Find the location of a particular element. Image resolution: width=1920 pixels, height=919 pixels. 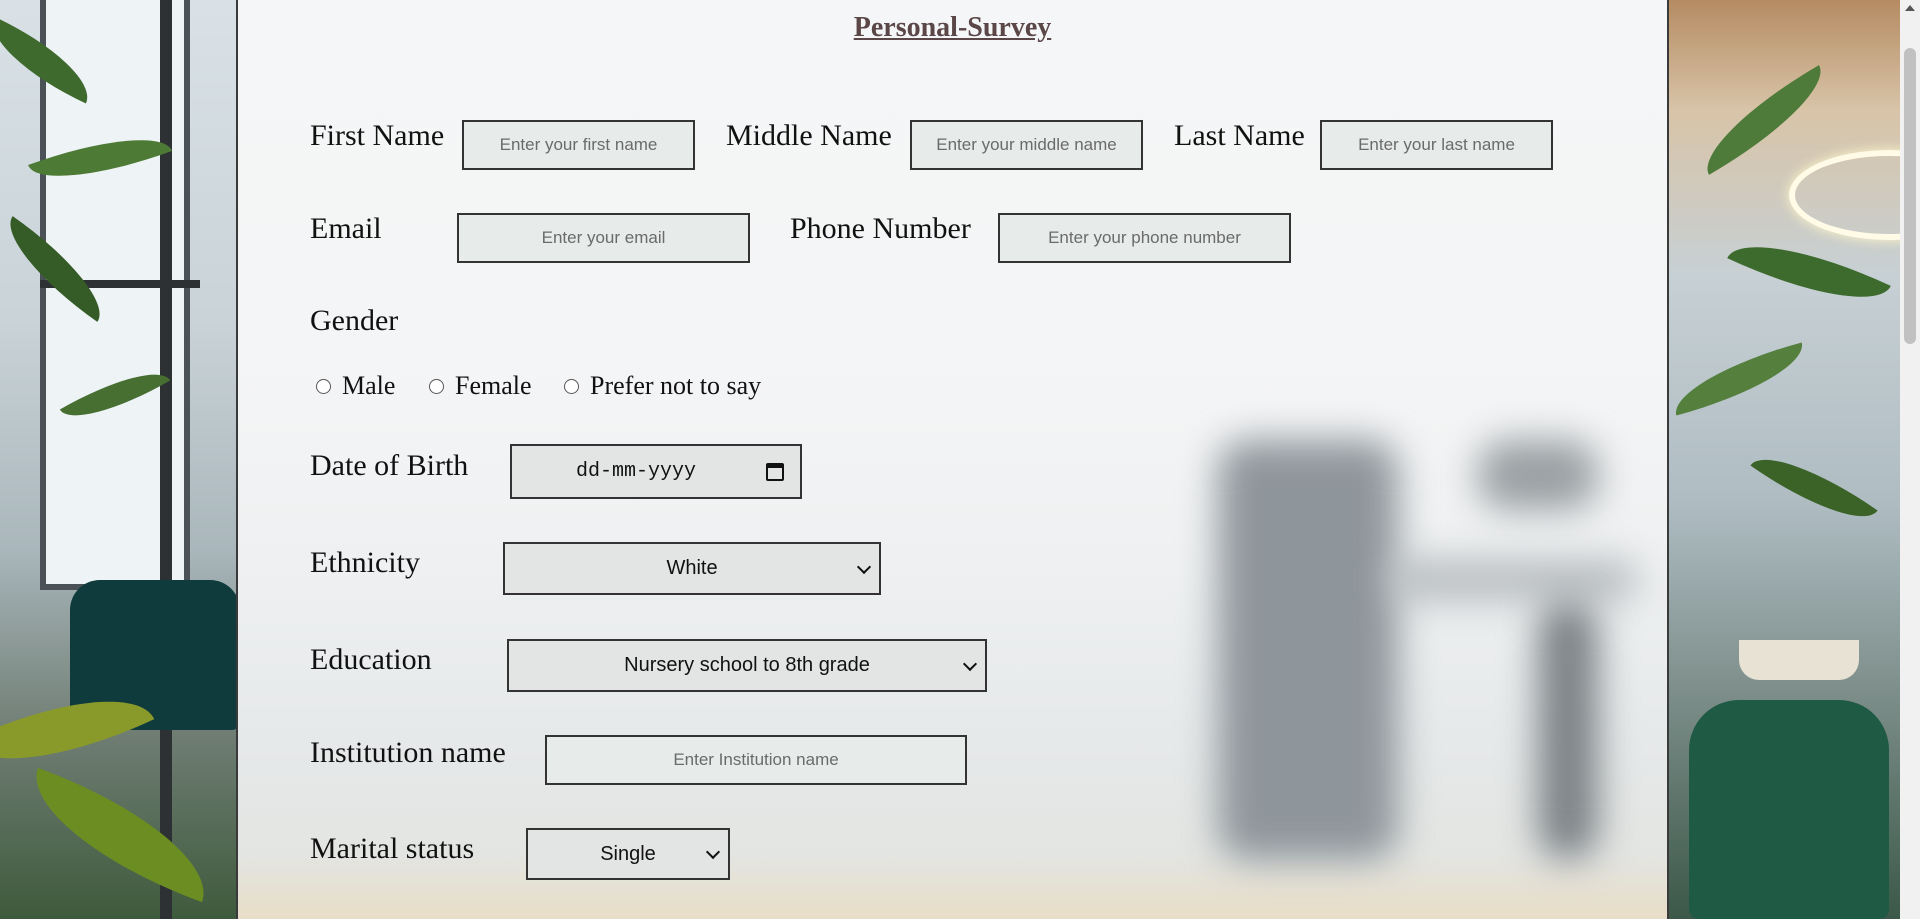

gender-radio-male is located at coordinates (323, 386).